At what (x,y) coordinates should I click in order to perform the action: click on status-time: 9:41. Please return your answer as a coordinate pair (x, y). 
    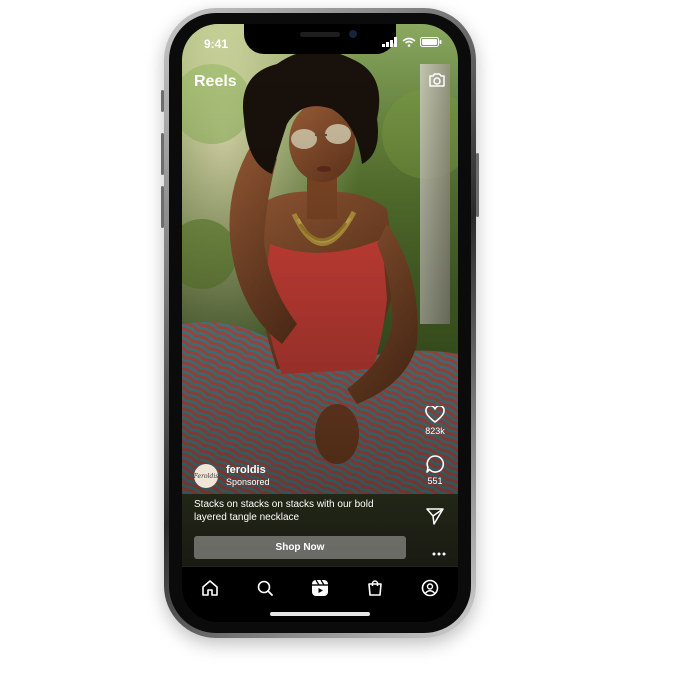
    Looking at the image, I should click on (216, 44).